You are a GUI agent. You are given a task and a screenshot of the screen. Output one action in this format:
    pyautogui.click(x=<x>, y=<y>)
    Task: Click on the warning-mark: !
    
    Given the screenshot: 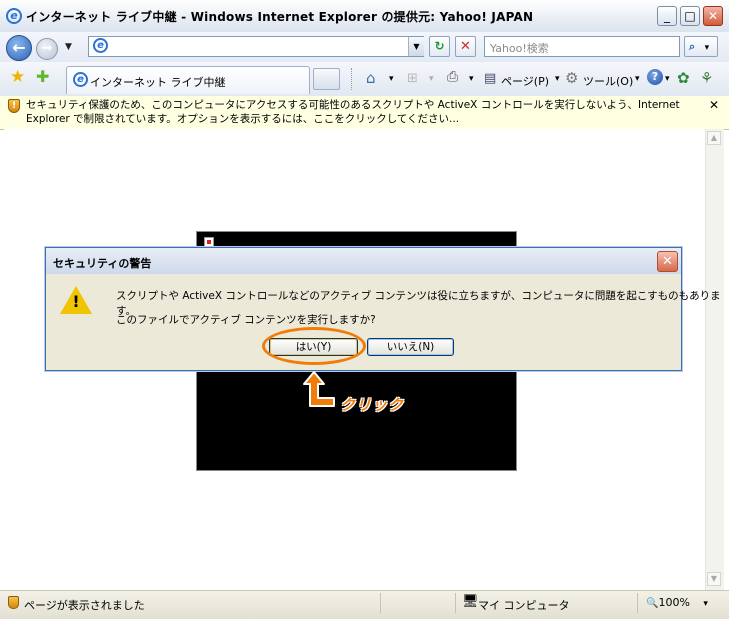 What is the action you would take?
    pyautogui.click(x=76, y=301)
    